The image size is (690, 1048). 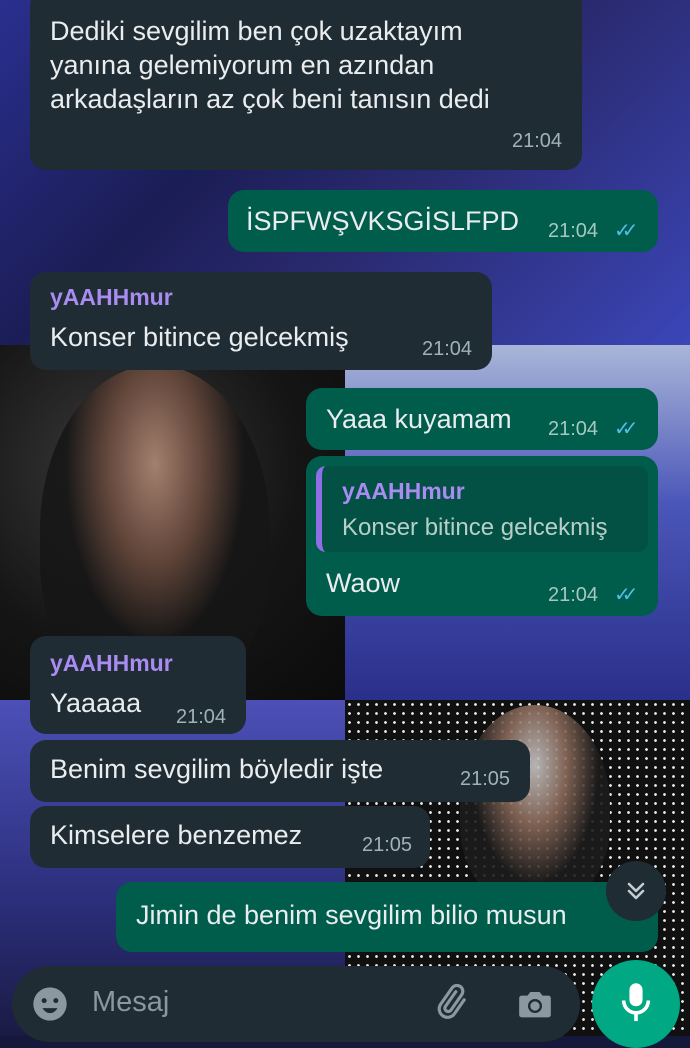 I want to click on chevron-double-down-icon, so click(x=636, y=891).